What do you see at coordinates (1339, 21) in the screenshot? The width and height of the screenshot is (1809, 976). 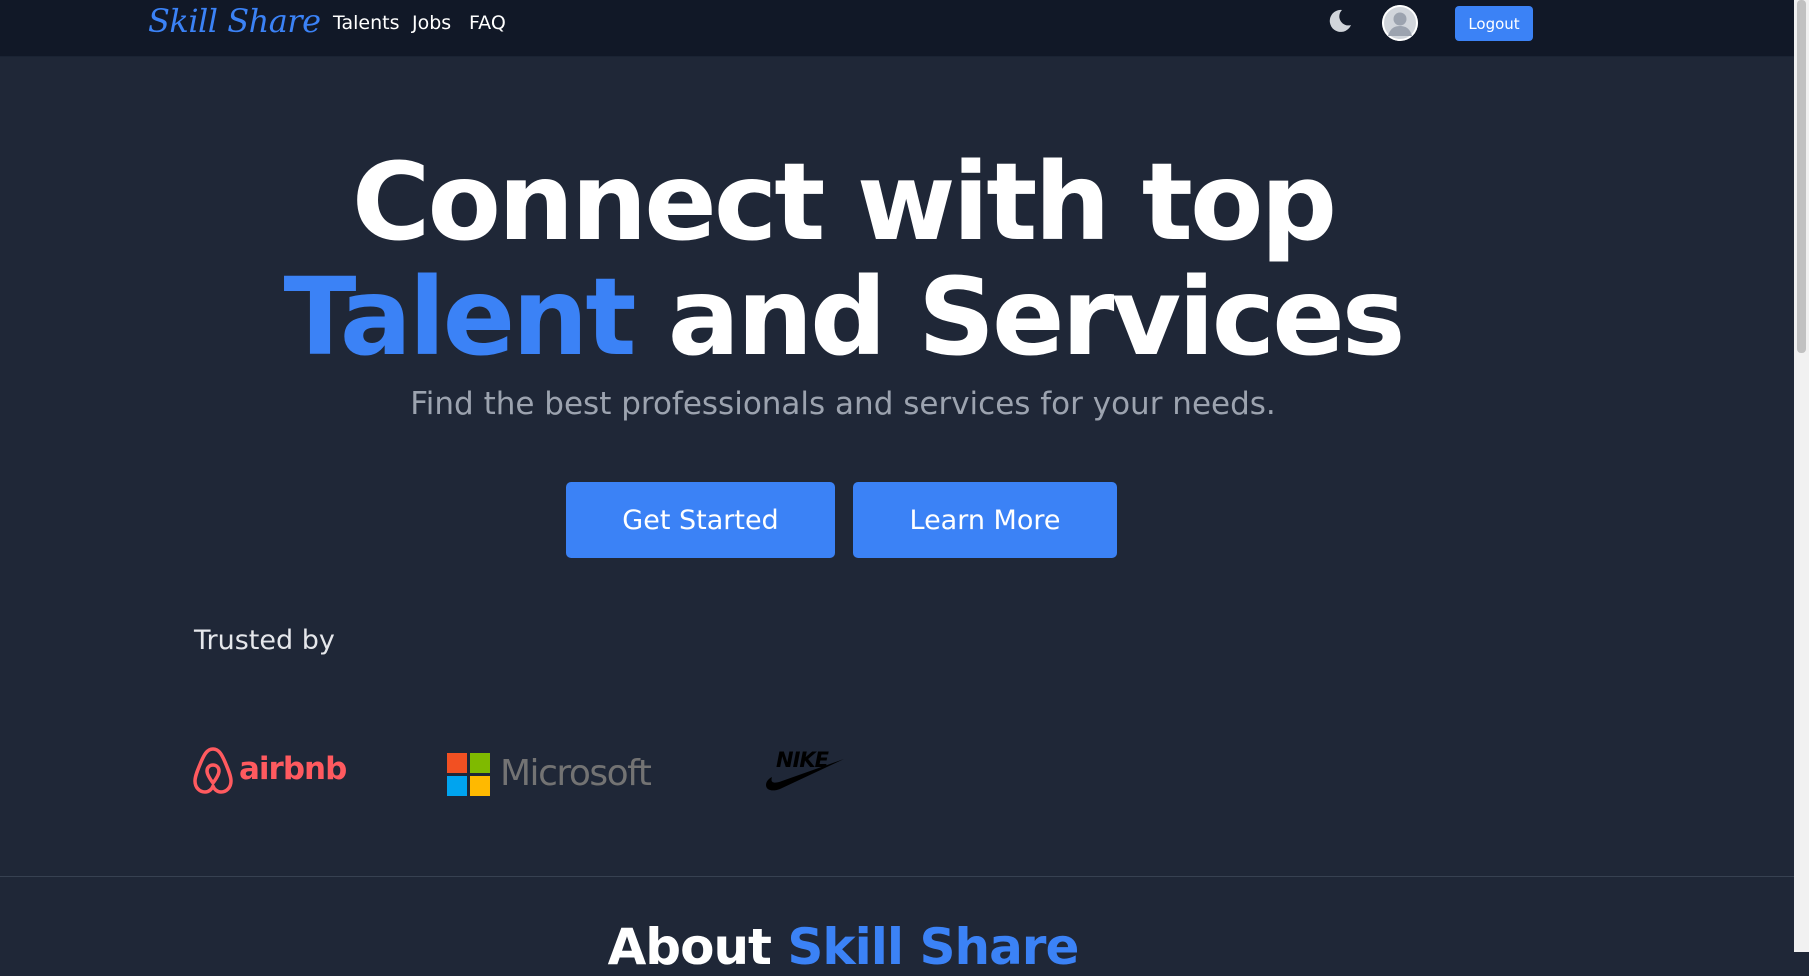 I see `moon-icon` at bounding box center [1339, 21].